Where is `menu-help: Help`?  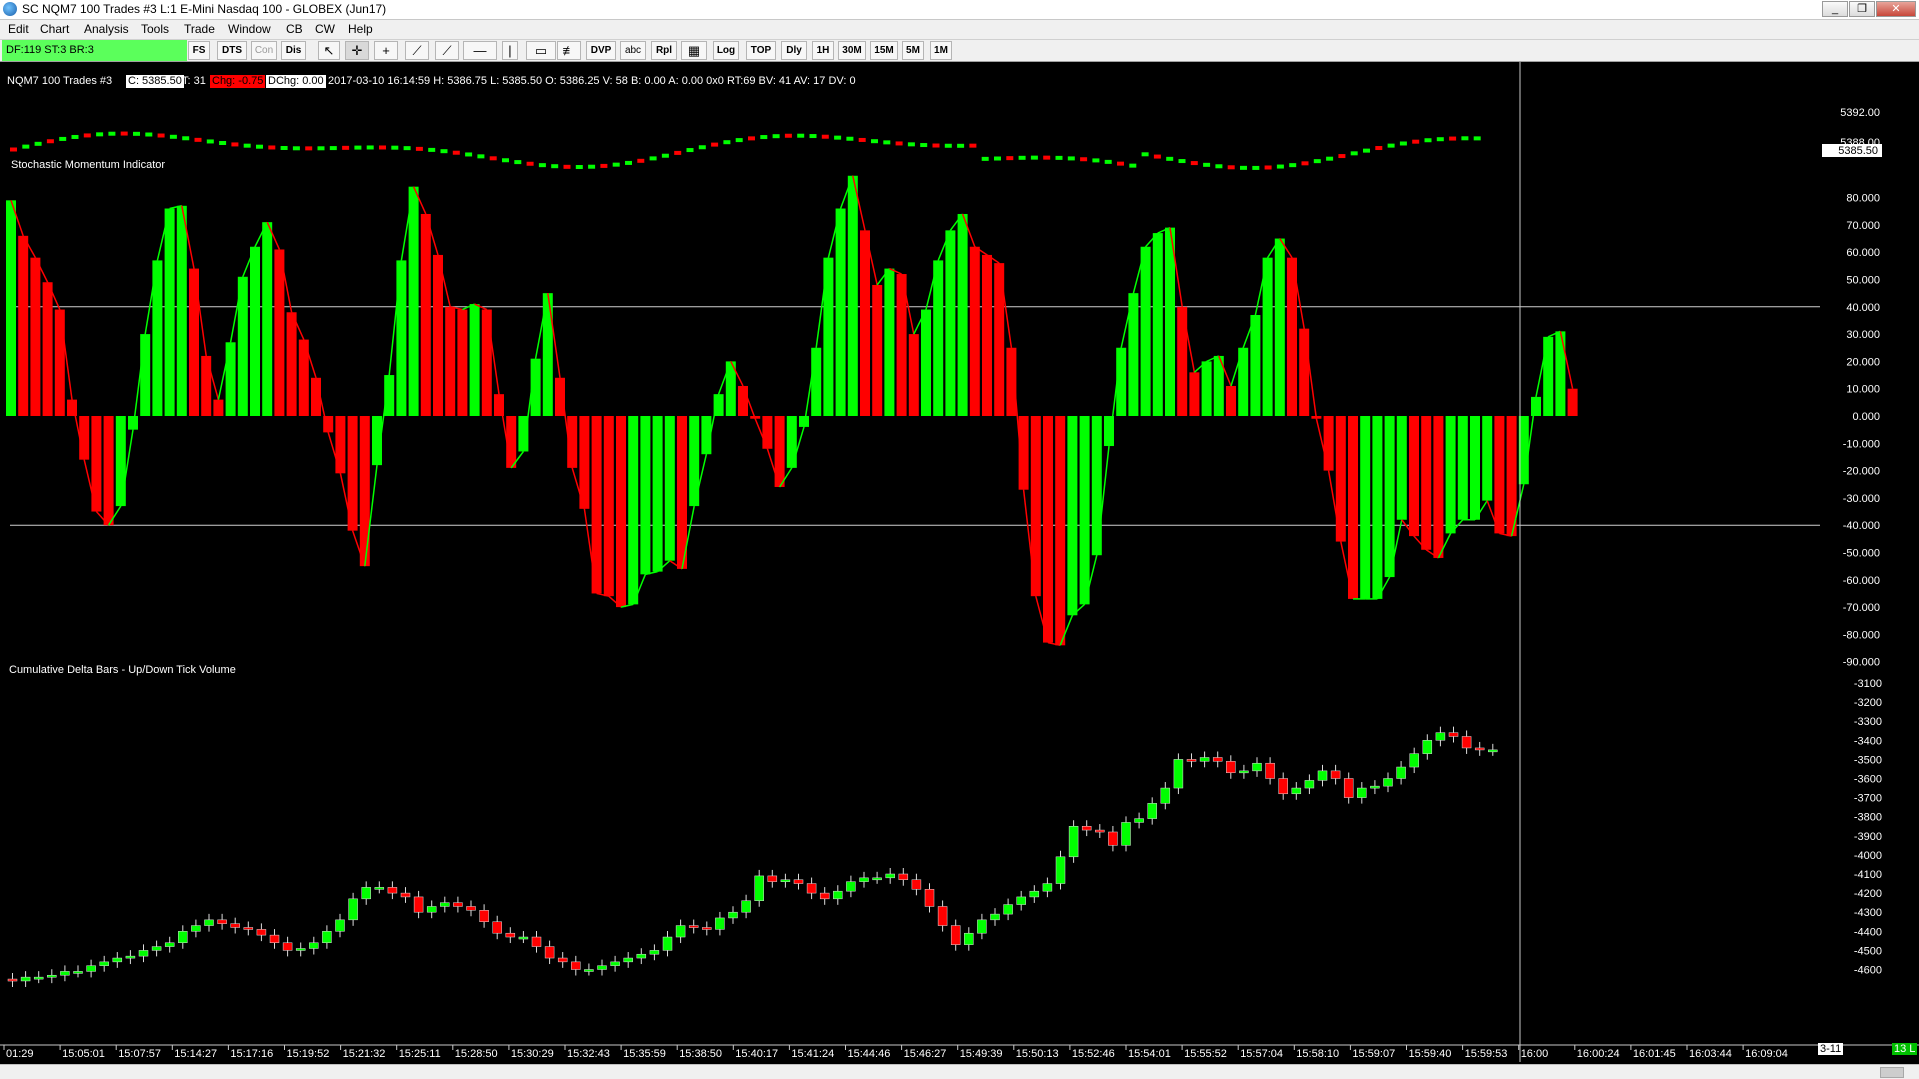 menu-help: Help is located at coordinates (360, 29).